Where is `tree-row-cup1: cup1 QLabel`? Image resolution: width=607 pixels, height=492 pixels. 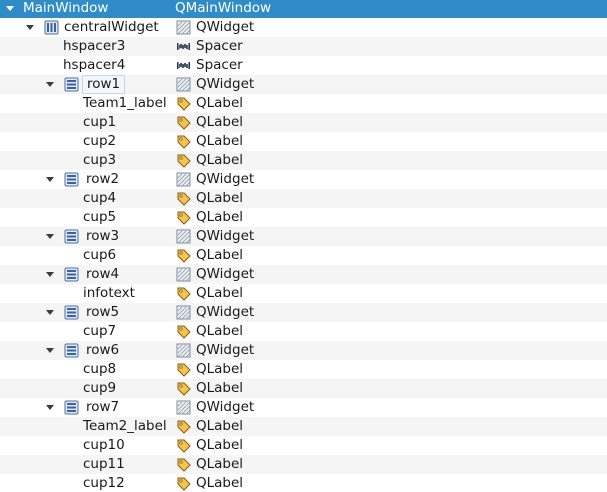
tree-row-cup1: cup1 QLabel is located at coordinates (303, 122).